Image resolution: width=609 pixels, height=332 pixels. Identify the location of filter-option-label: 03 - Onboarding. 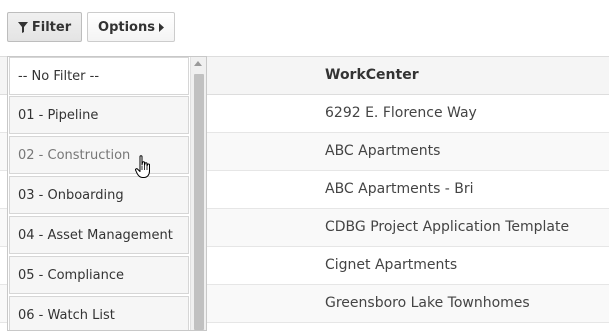
(71, 195).